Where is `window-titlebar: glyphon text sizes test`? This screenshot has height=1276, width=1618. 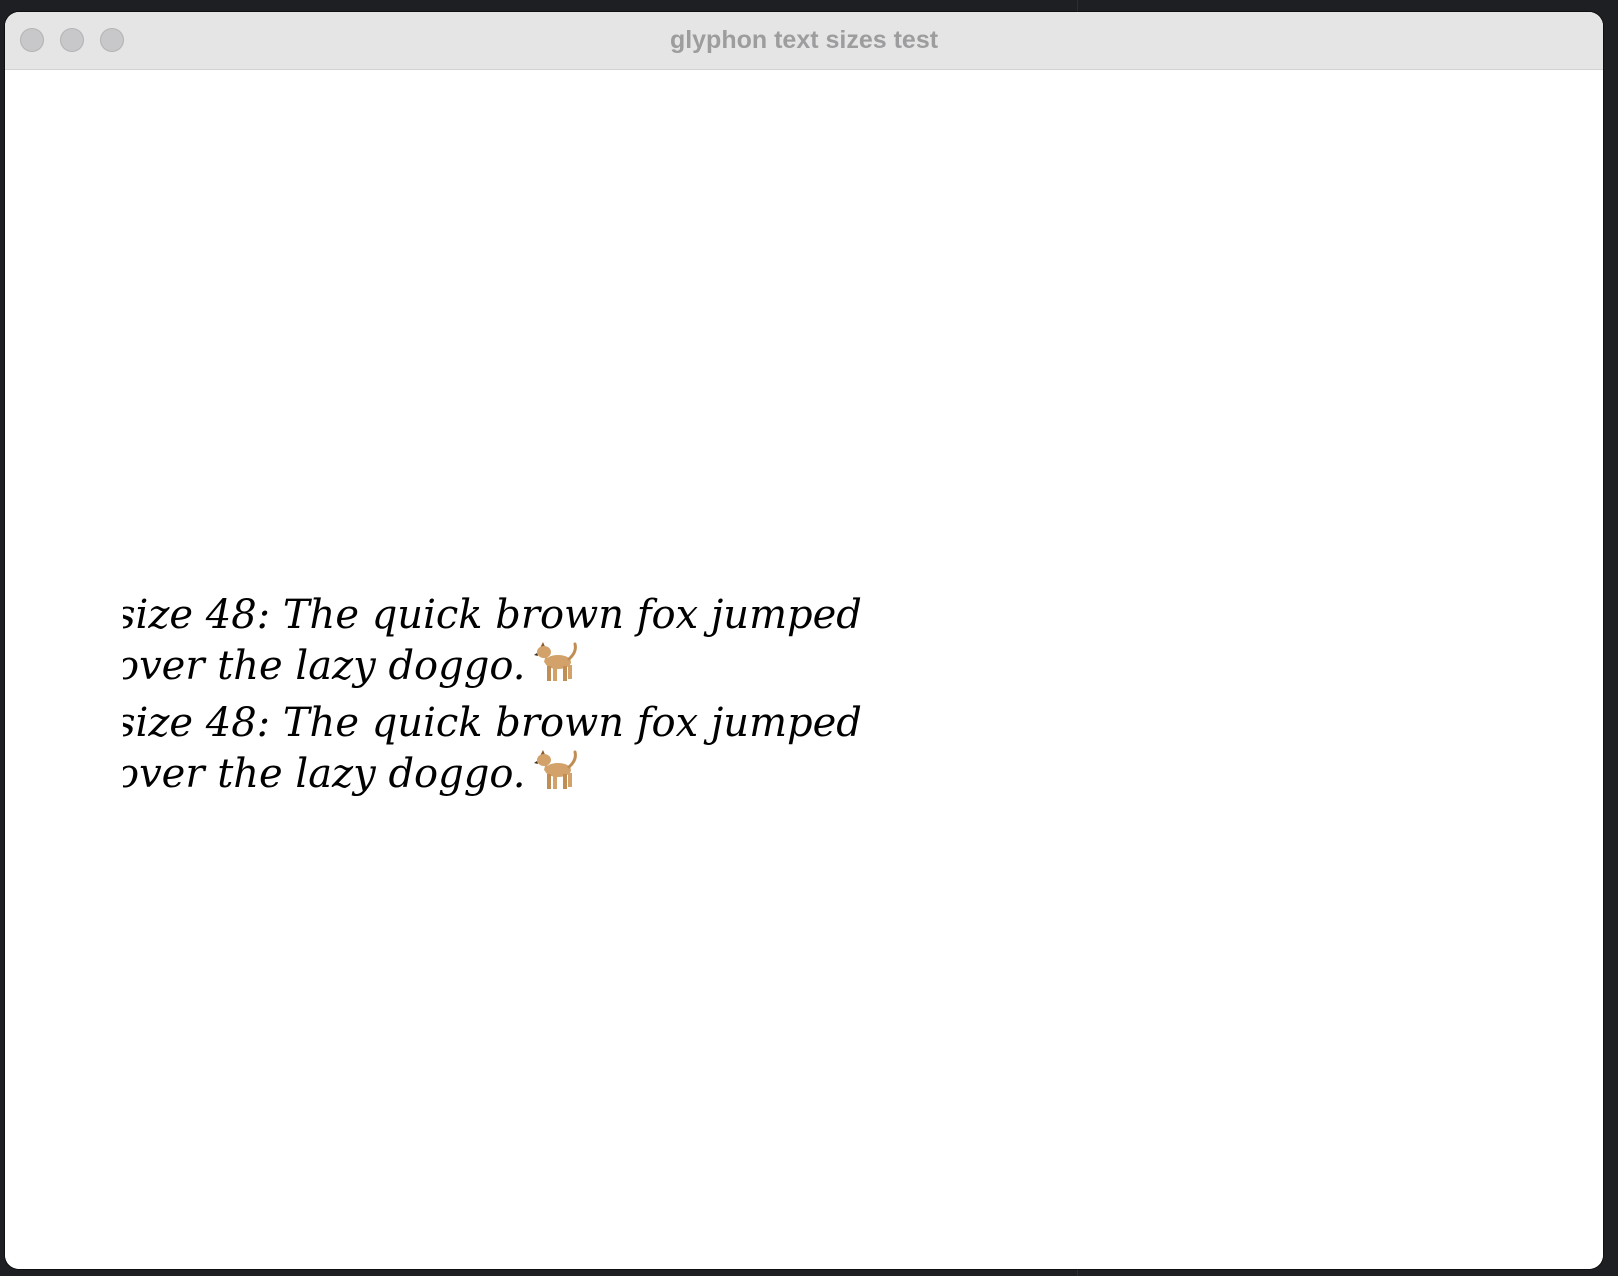
window-titlebar: glyphon text sizes test is located at coordinates (804, 41).